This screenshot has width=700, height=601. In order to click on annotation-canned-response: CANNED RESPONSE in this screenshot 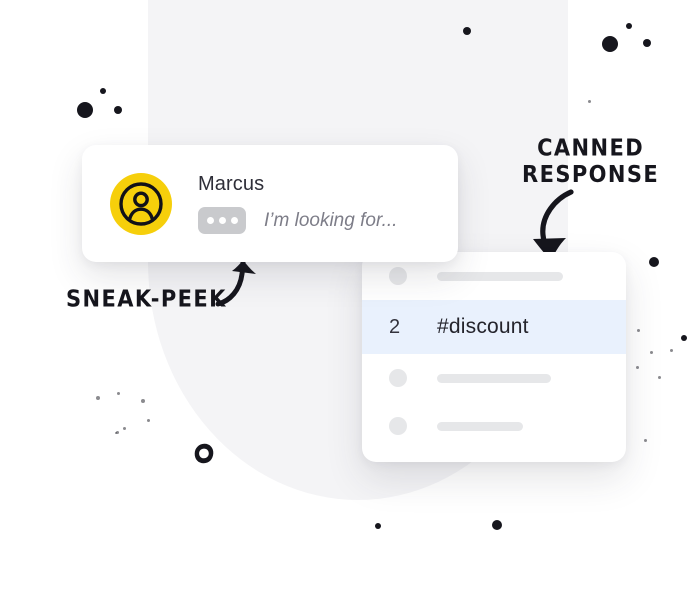, I will do `click(590, 161)`.